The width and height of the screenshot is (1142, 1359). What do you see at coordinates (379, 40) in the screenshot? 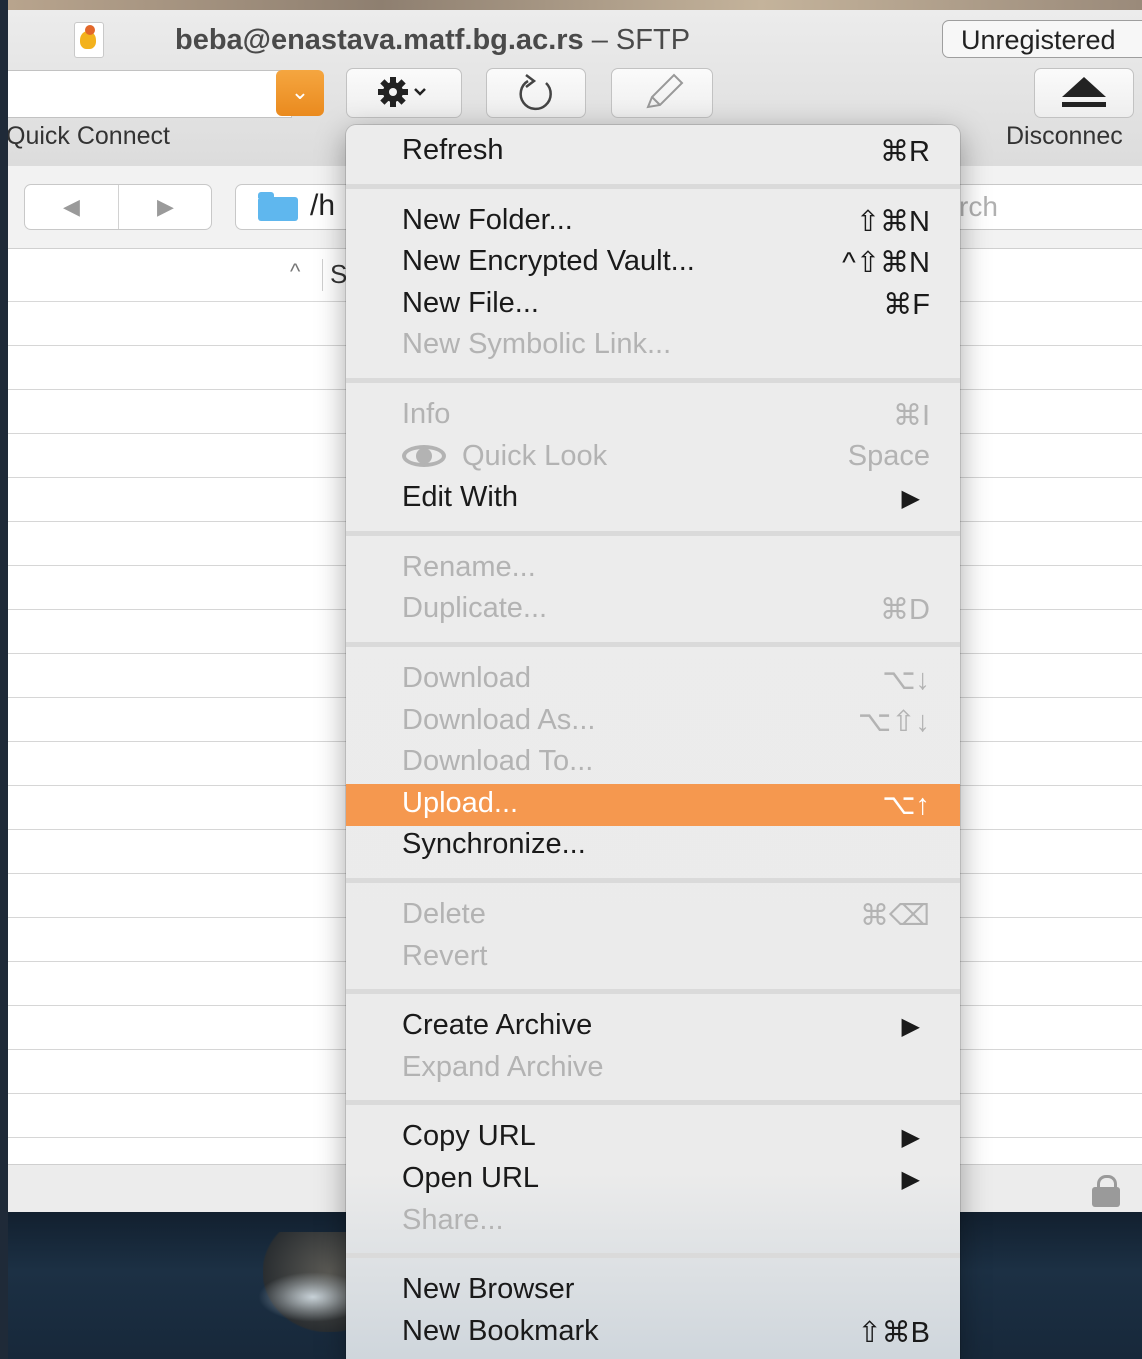
I see `window-title-host: beba@enastava.matf.bg.ac.rs` at bounding box center [379, 40].